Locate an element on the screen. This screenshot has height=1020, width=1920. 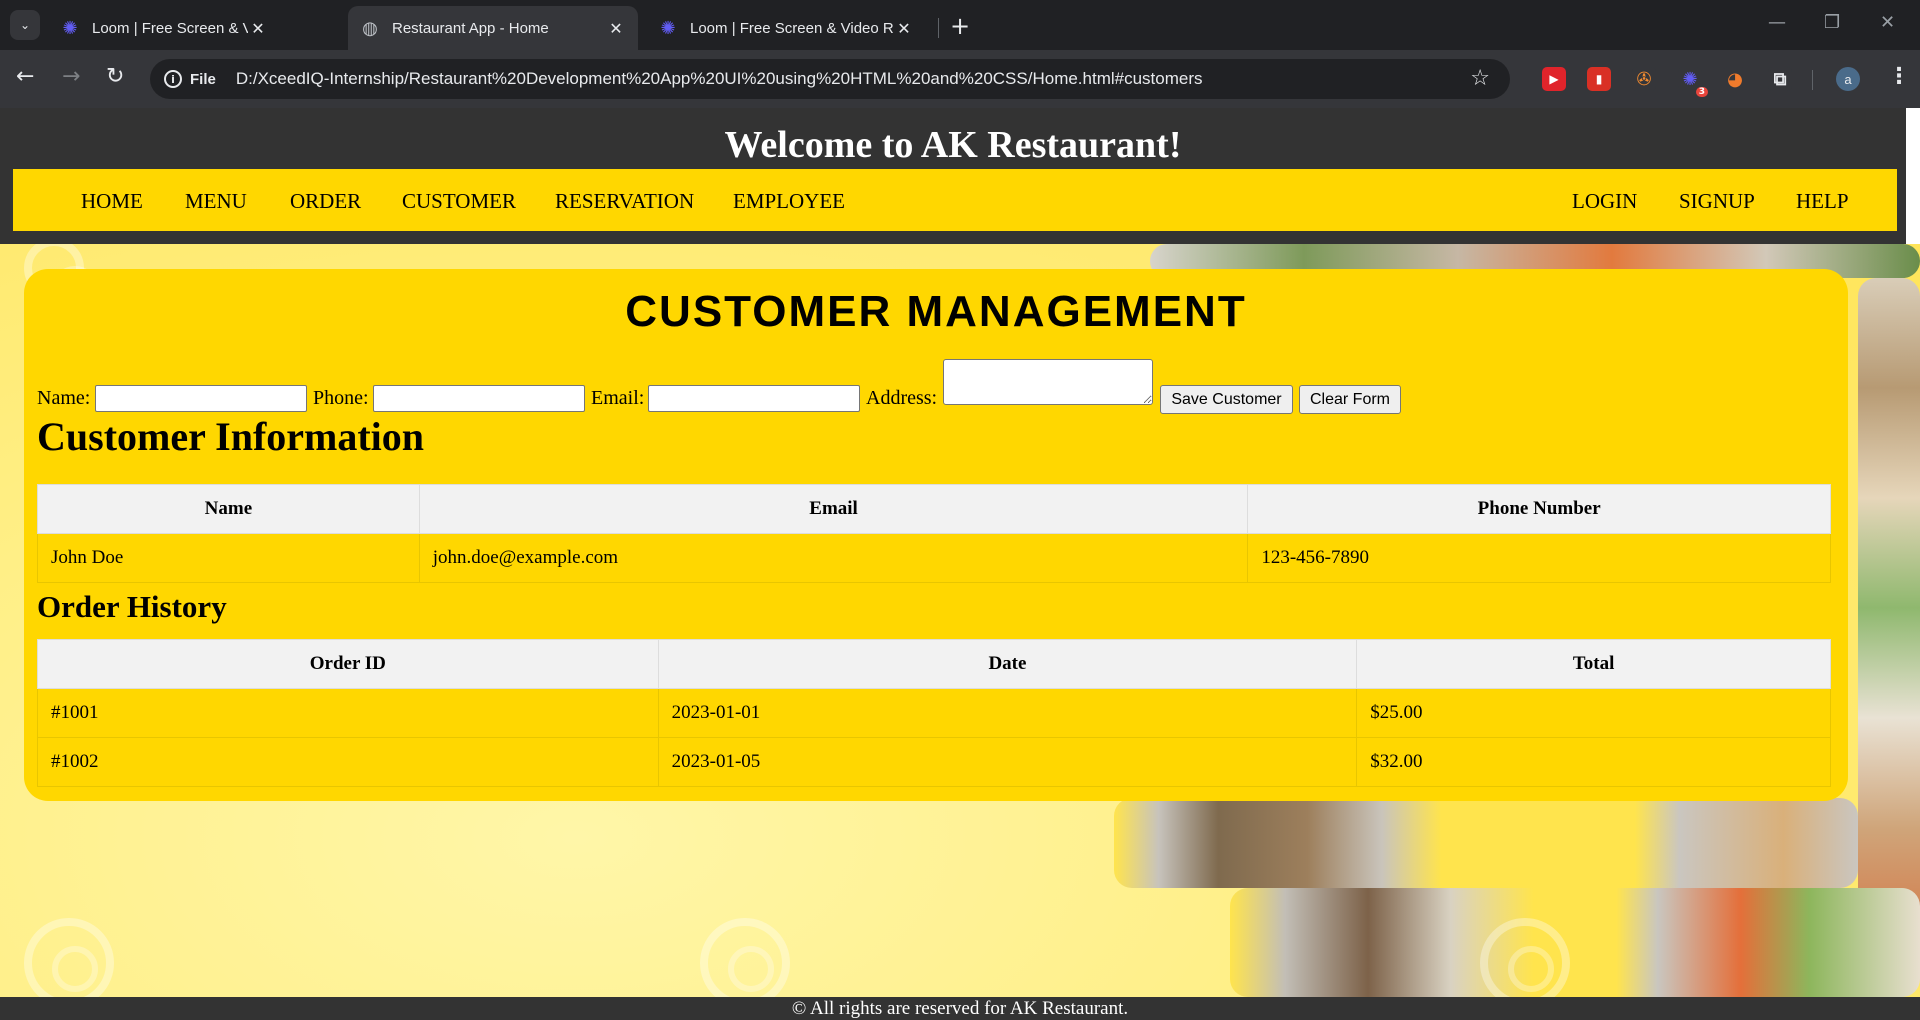
order-date-cell: 2023-01-05 is located at coordinates (1007, 762).